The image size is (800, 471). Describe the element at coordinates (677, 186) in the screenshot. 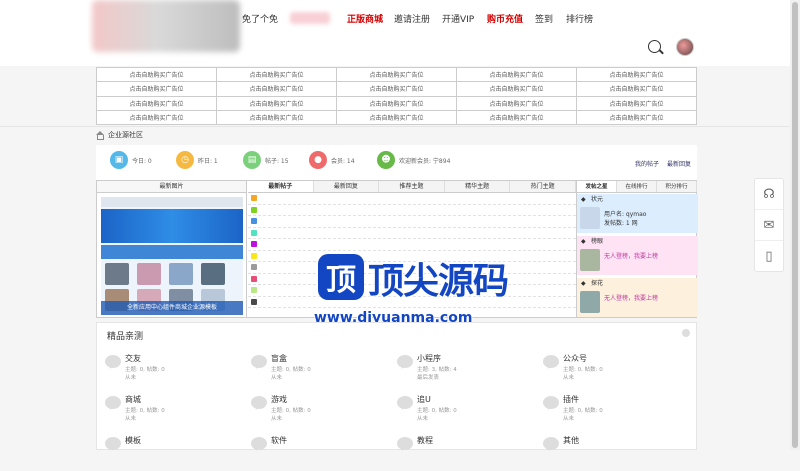

I see `tab-points-rank: 积分排行` at that location.